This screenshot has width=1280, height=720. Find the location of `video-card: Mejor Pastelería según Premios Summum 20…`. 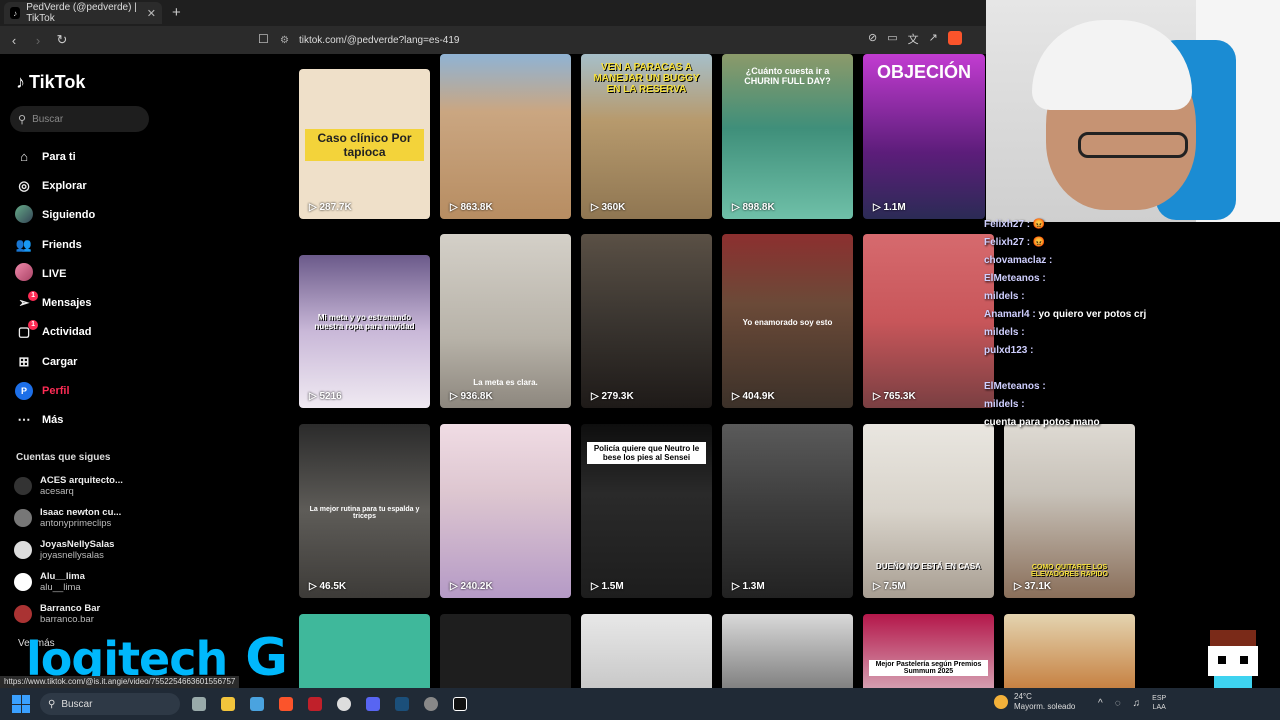

video-card: Mejor Pastelería según Premios Summum 20… is located at coordinates (928, 651).